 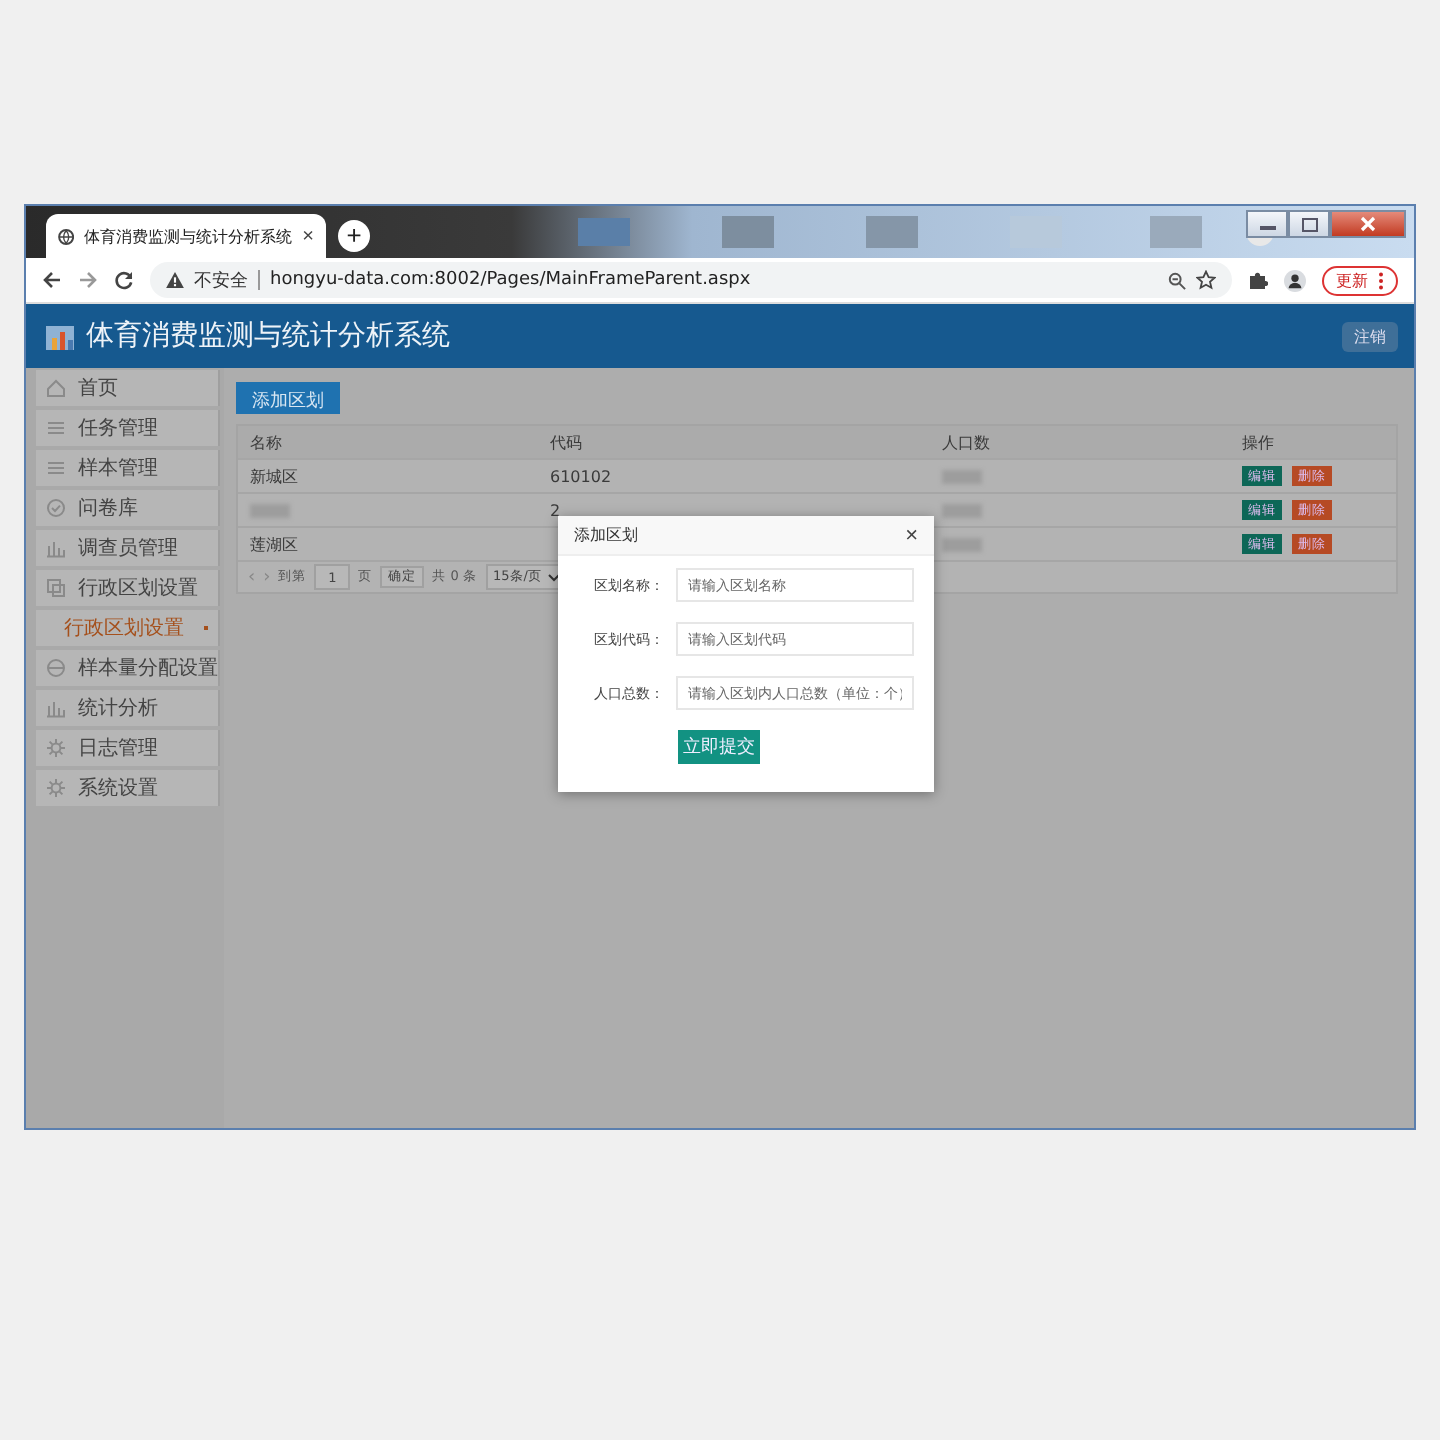 What do you see at coordinates (188, 236) in the screenshot?
I see `tab-title: 体育消费监测与统计分析系统` at bounding box center [188, 236].